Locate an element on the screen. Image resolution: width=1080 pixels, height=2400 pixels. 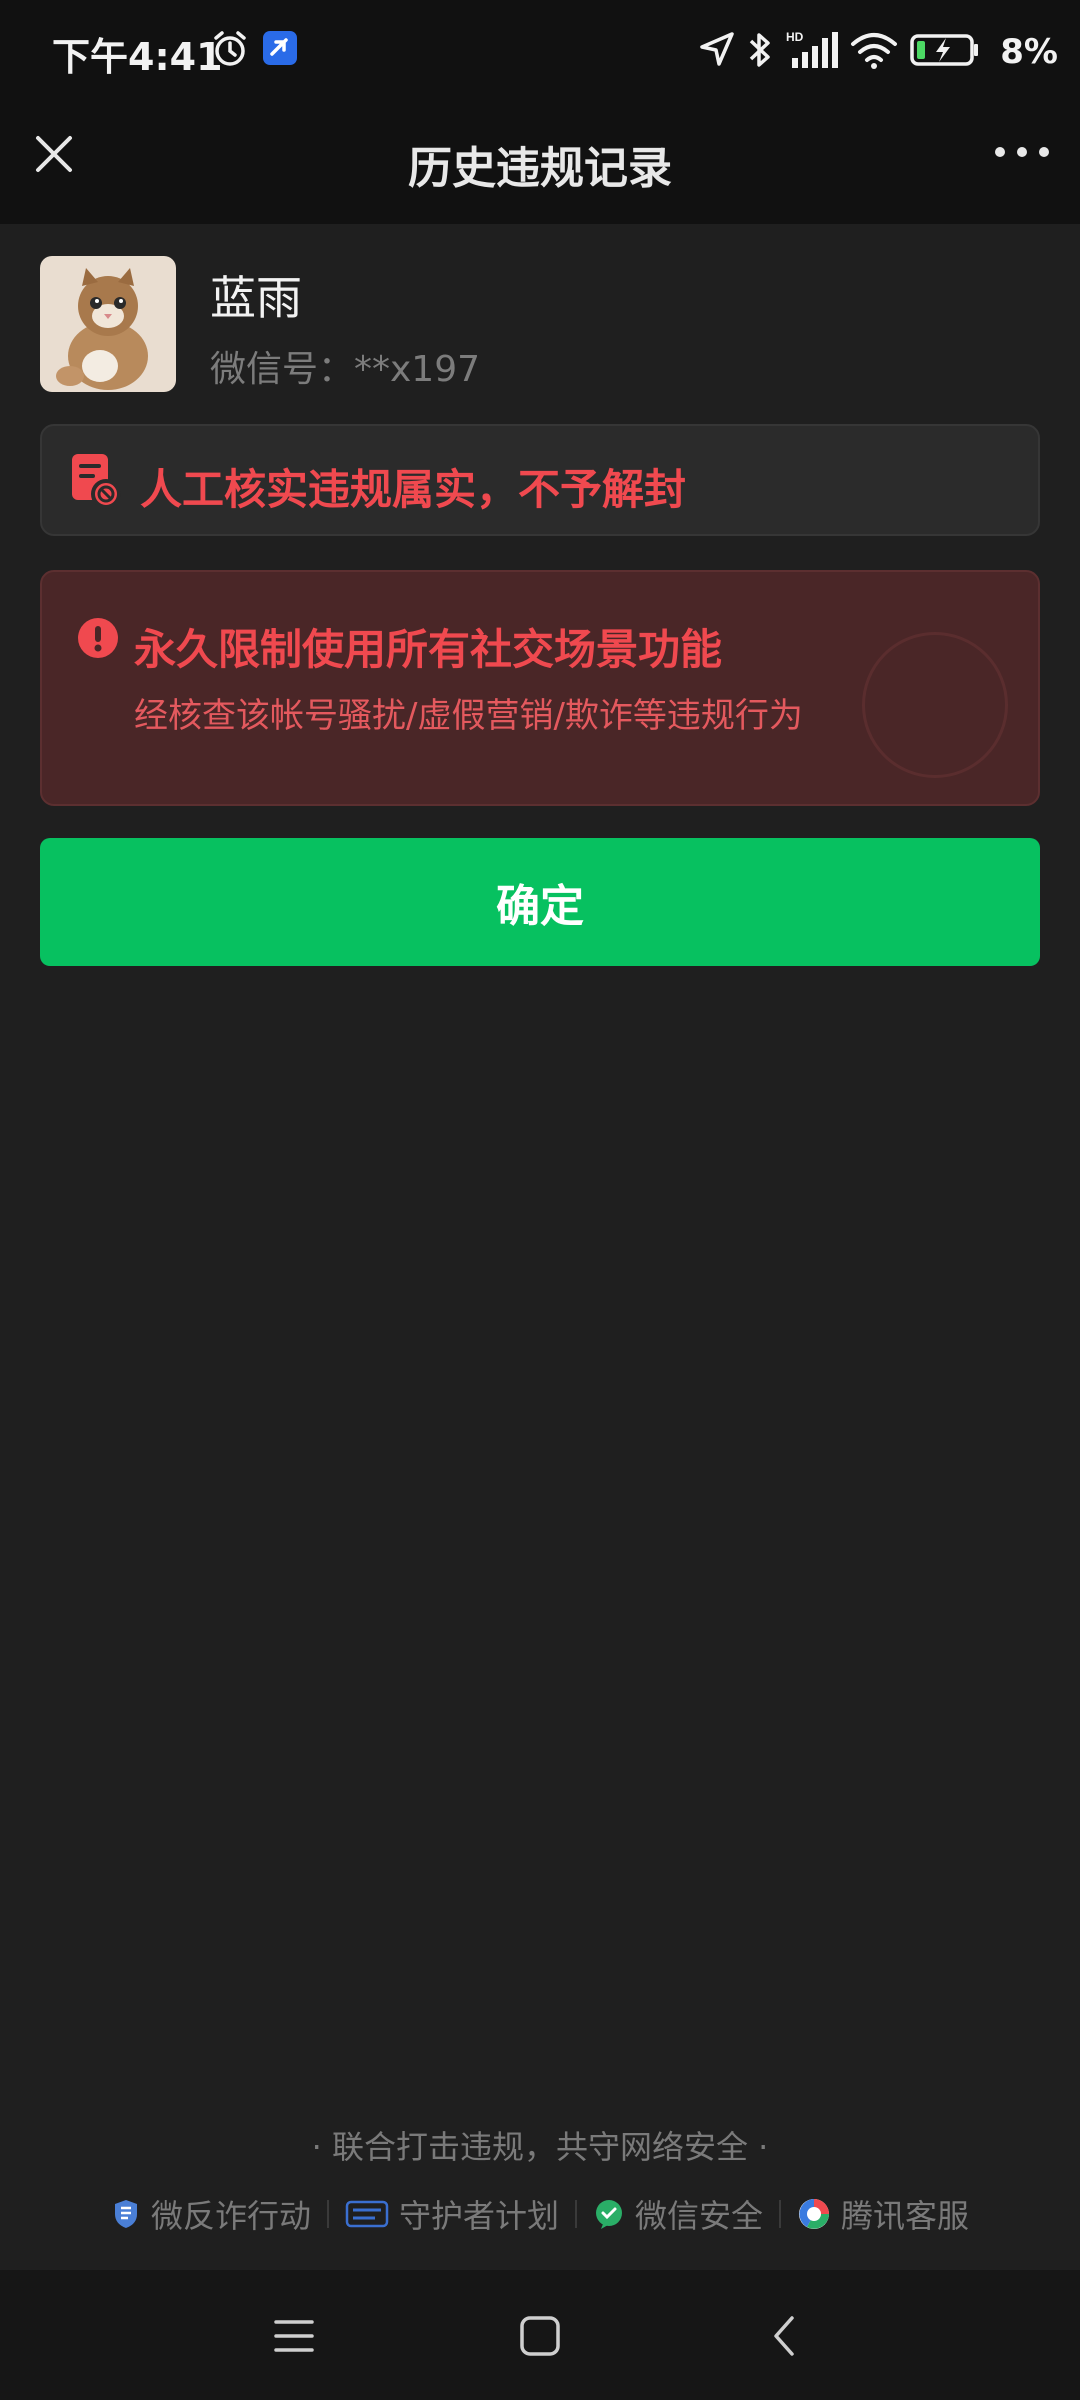
back-icon is located at coordinates (786, 2336).